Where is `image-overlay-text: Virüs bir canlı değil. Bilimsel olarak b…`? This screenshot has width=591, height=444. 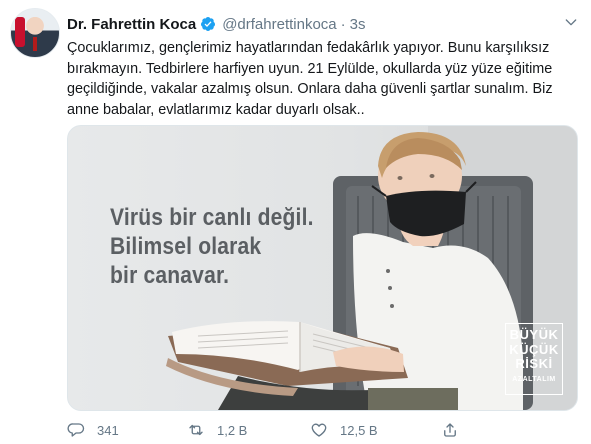
image-overlay-text: Virüs bir canlı değil. Bilimsel olarak b… is located at coordinates (212, 246).